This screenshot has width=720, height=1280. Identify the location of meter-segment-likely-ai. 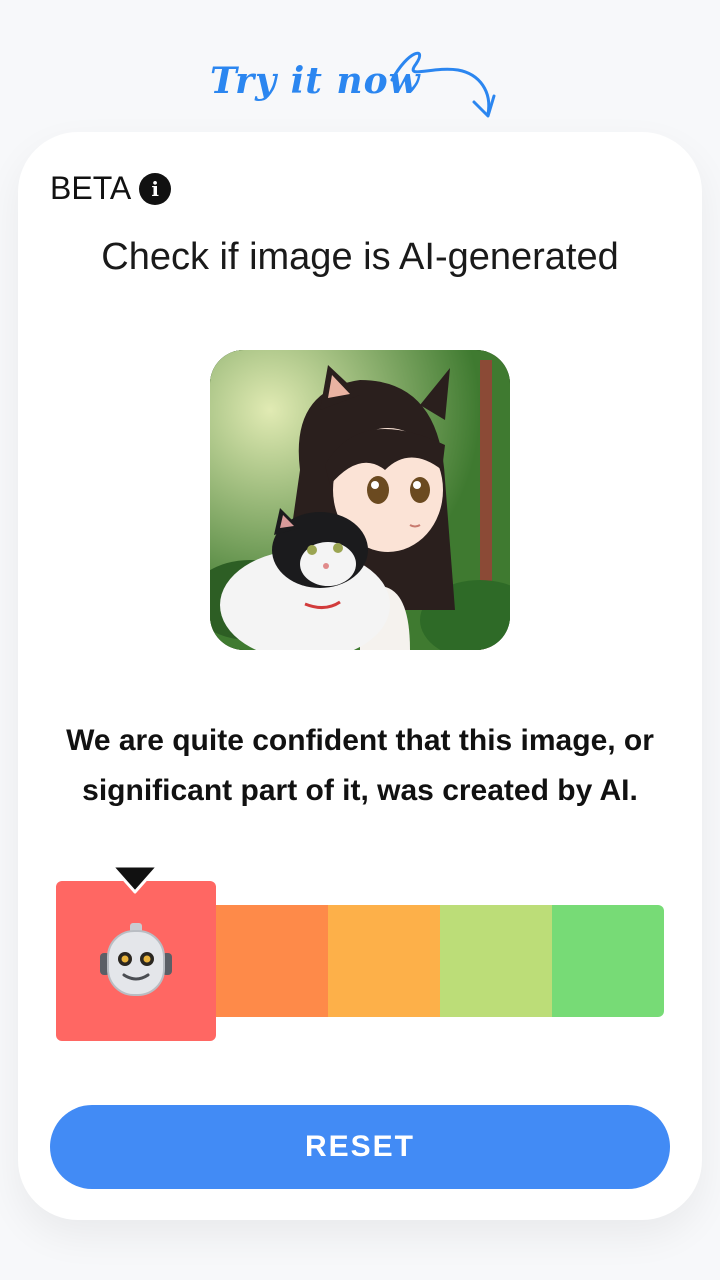
(267, 961).